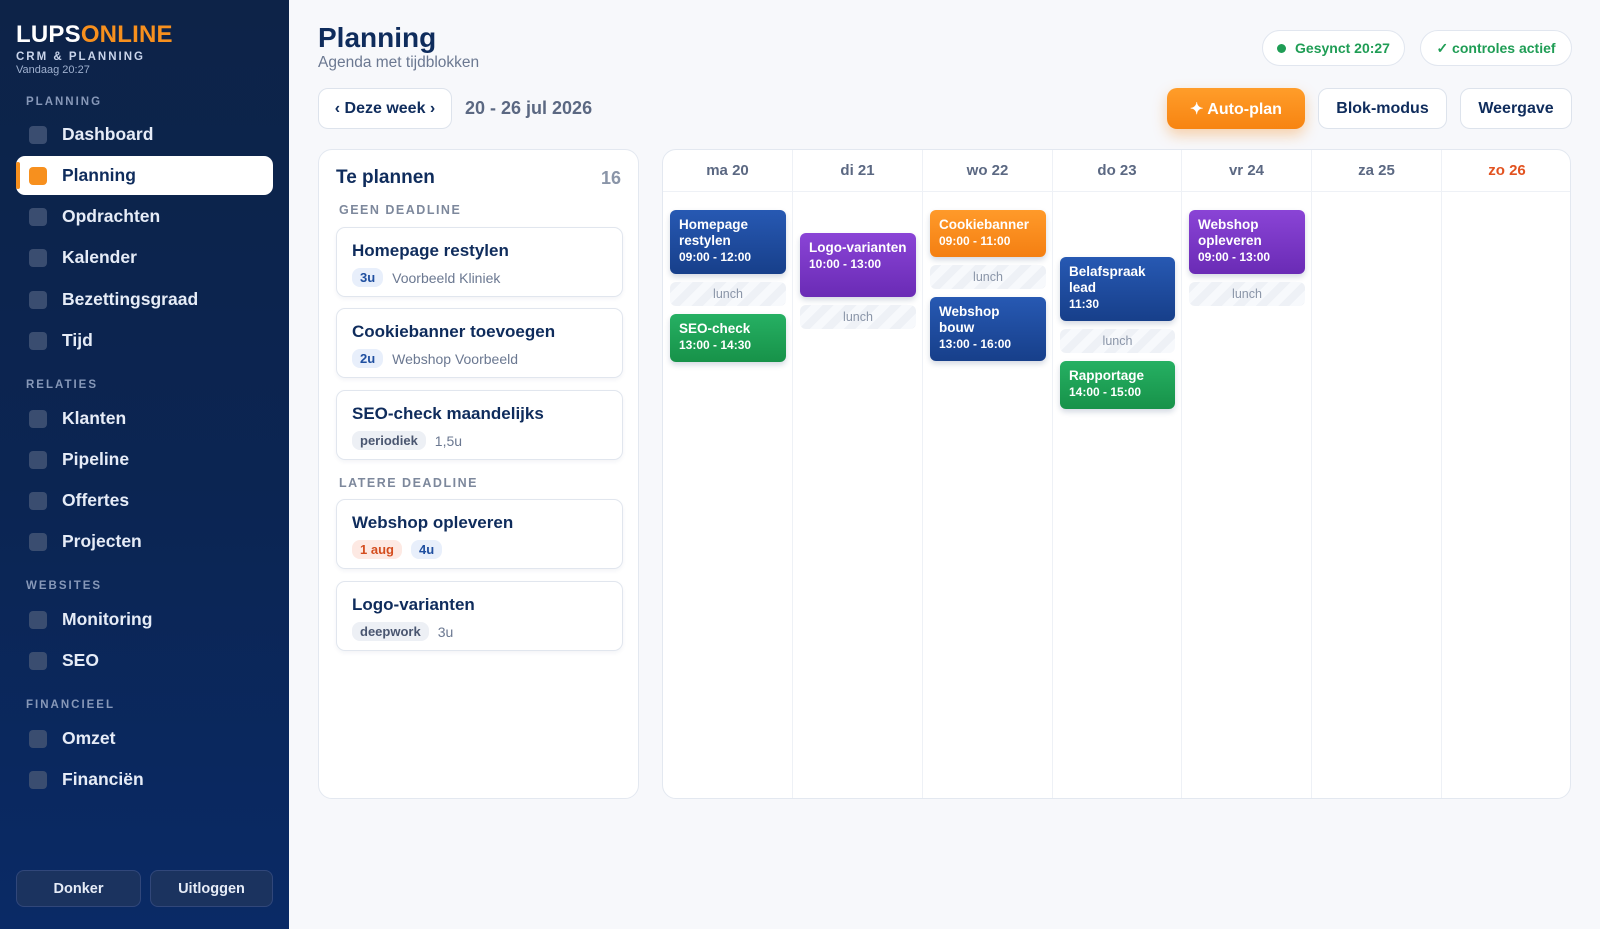  I want to click on task-title: Homepage restylen, so click(430, 250).